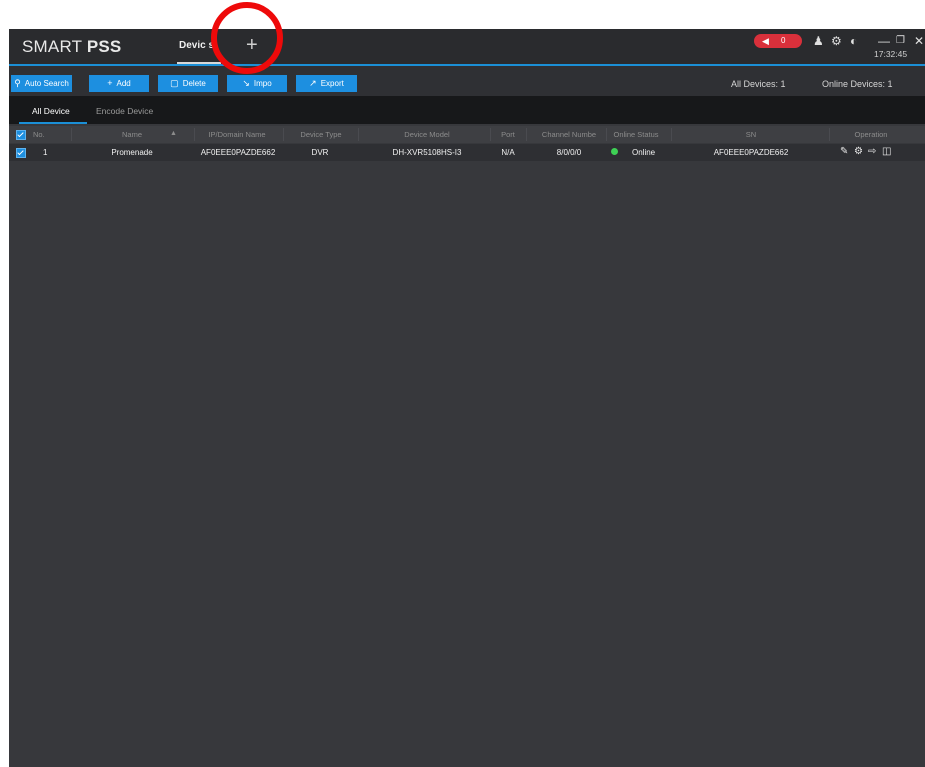 The width and height of the screenshot is (925, 767). What do you see at coordinates (818, 41) in the screenshot?
I see `user-icon: ♟` at bounding box center [818, 41].